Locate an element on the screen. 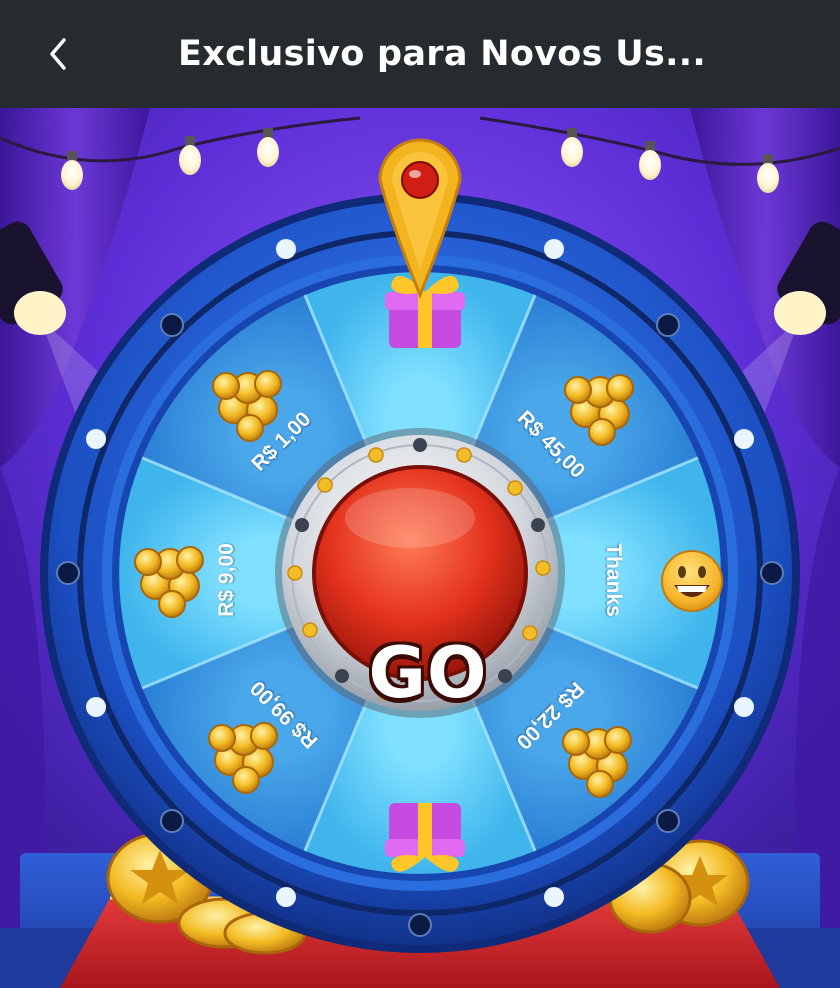  go-label: GO is located at coordinates (428, 673).